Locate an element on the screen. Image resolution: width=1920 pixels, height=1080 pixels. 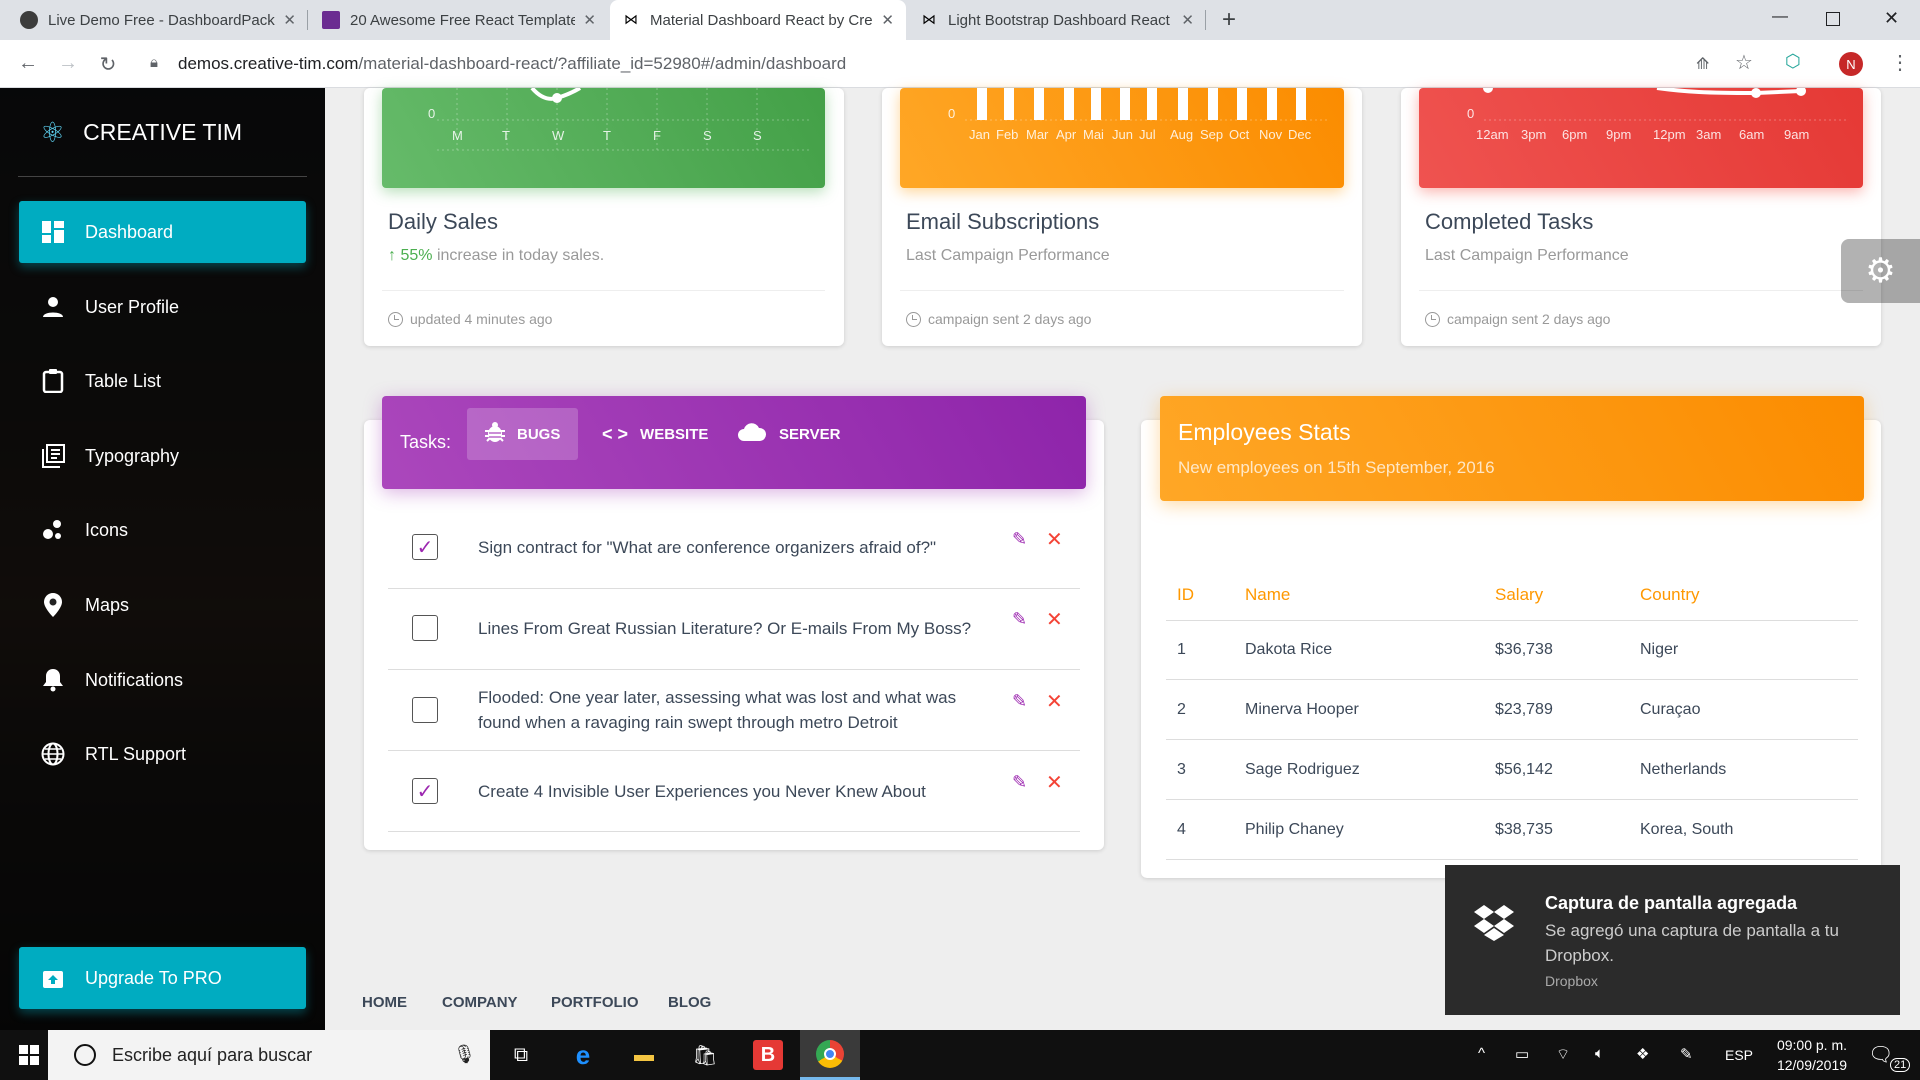
table-cell: Curaçao is located at coordinates (1670, 709).